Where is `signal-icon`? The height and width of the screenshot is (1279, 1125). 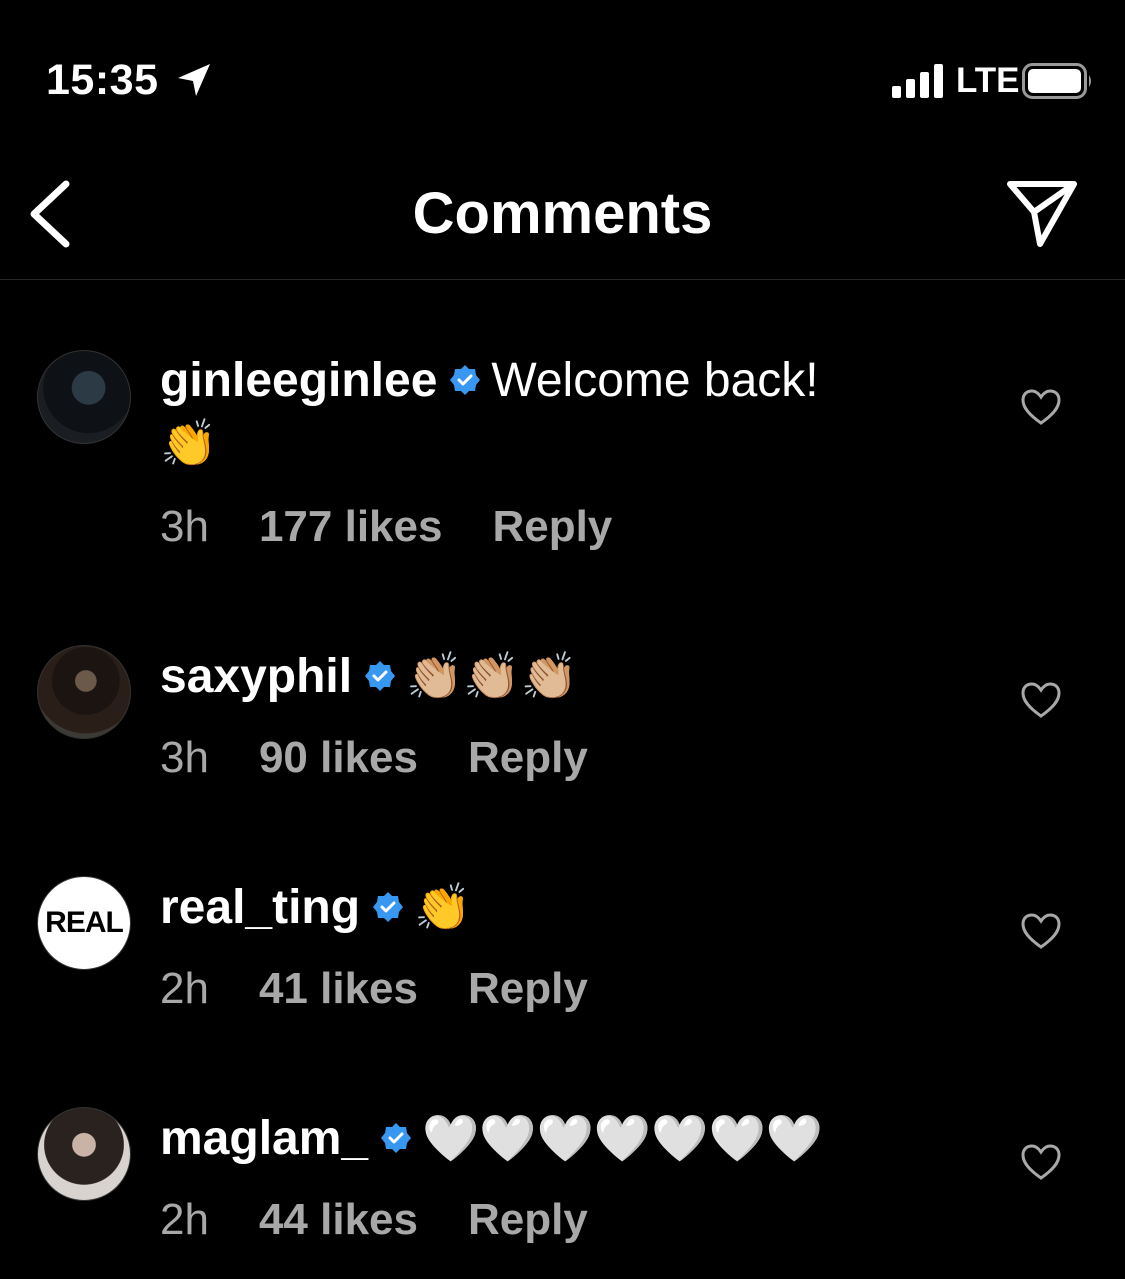 signal-icon is located at coordinates (917, 81).